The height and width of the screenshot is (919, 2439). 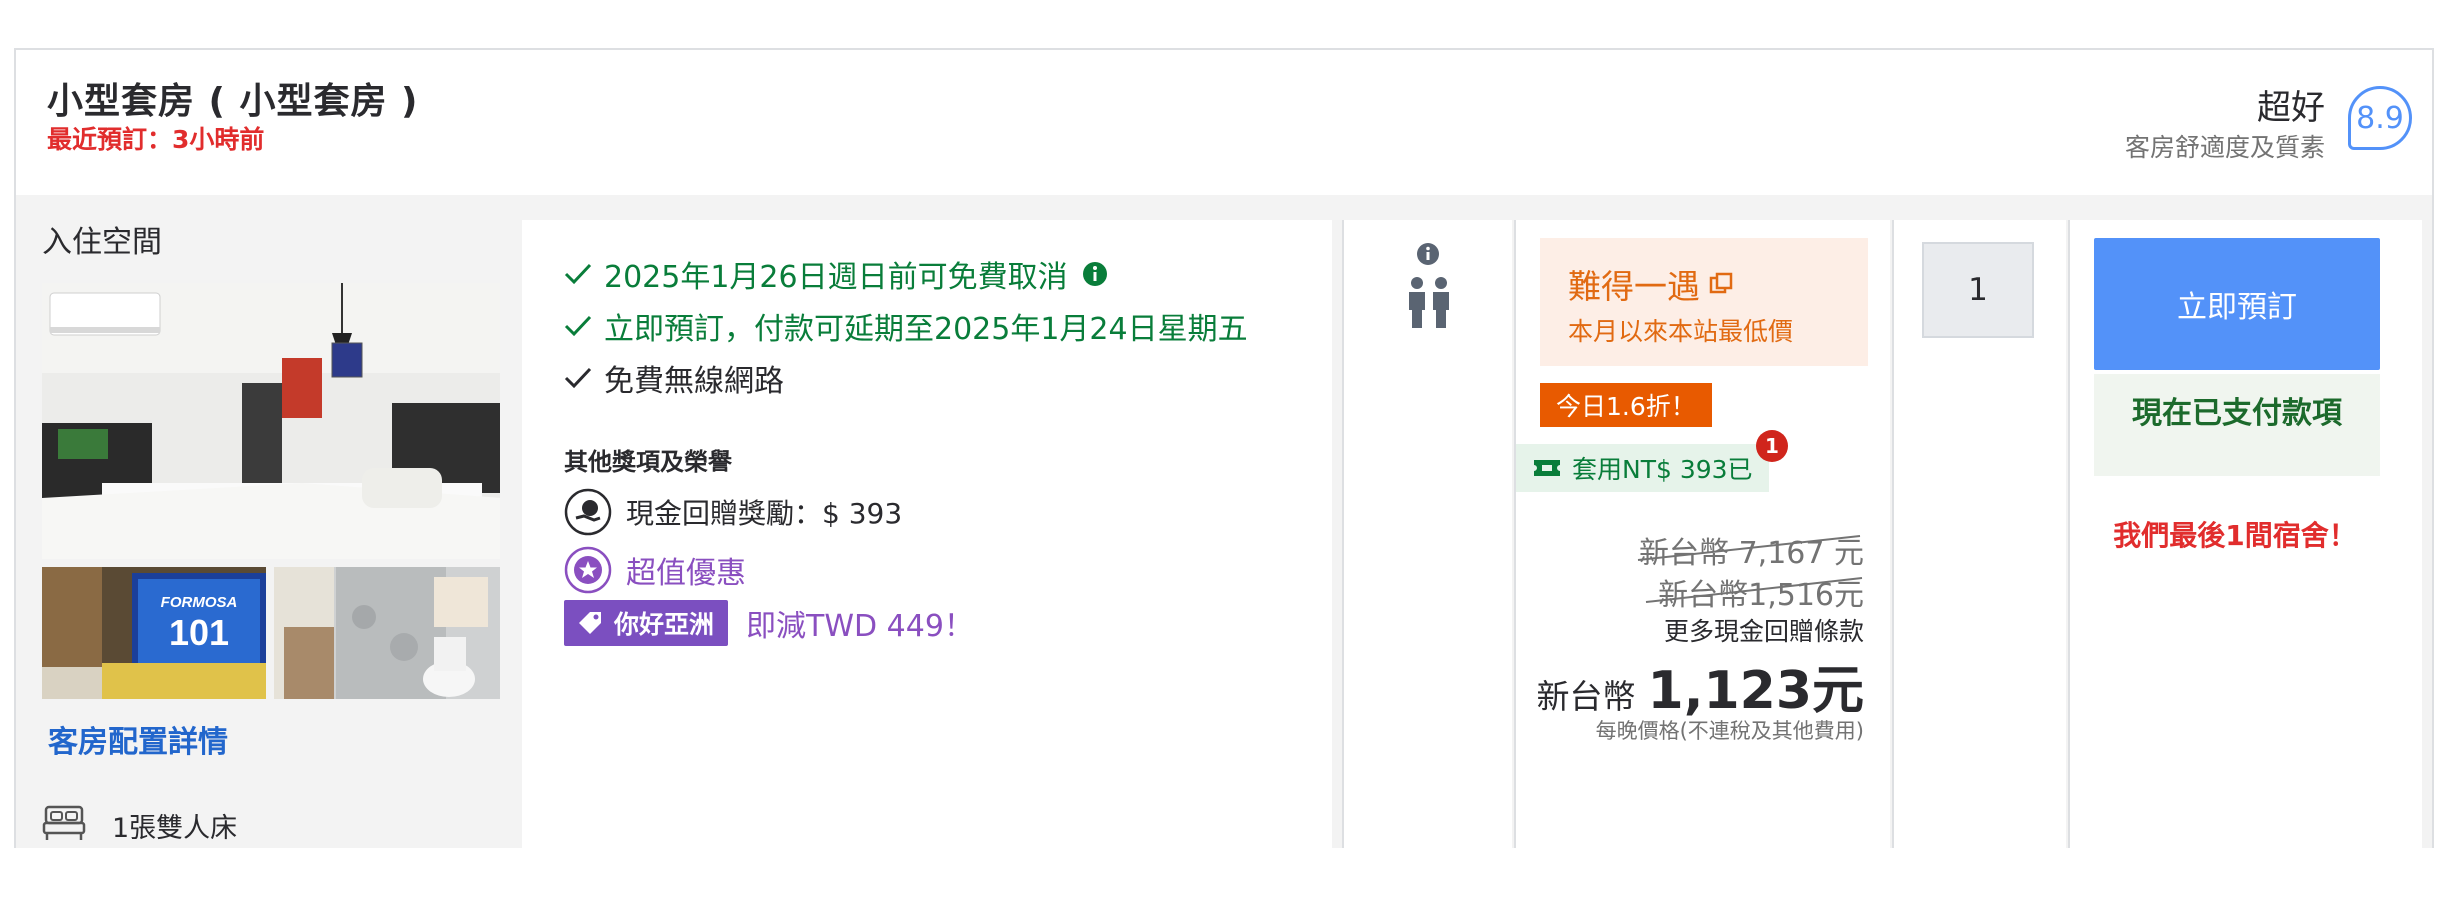 What do you see at coordinates (2237, 304) in the screenshot?
I see `book-now-button: 立即預訂` at bounding box center [2237, 304].